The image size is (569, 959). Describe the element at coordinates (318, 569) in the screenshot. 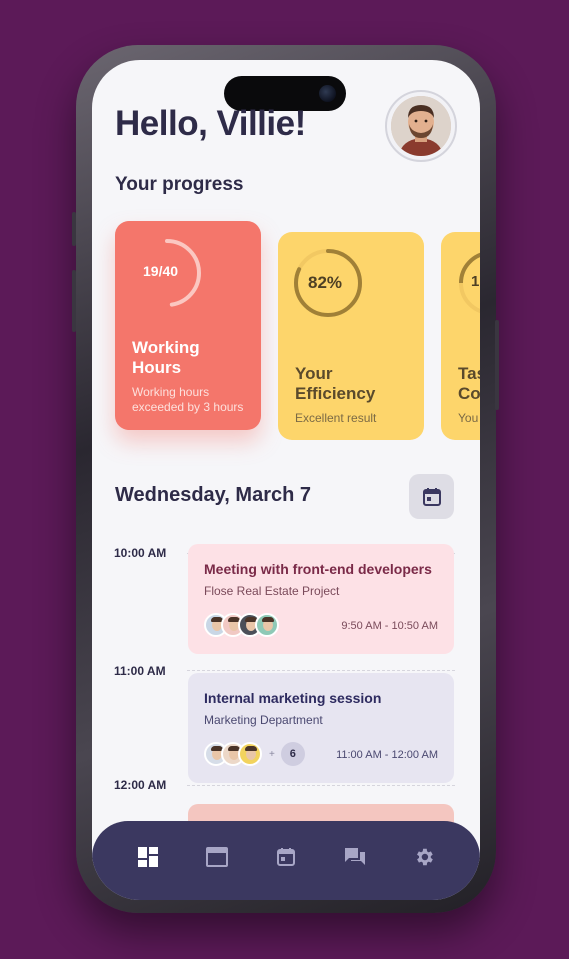

I see `event-title: Meeting with front-end developers` at that location.